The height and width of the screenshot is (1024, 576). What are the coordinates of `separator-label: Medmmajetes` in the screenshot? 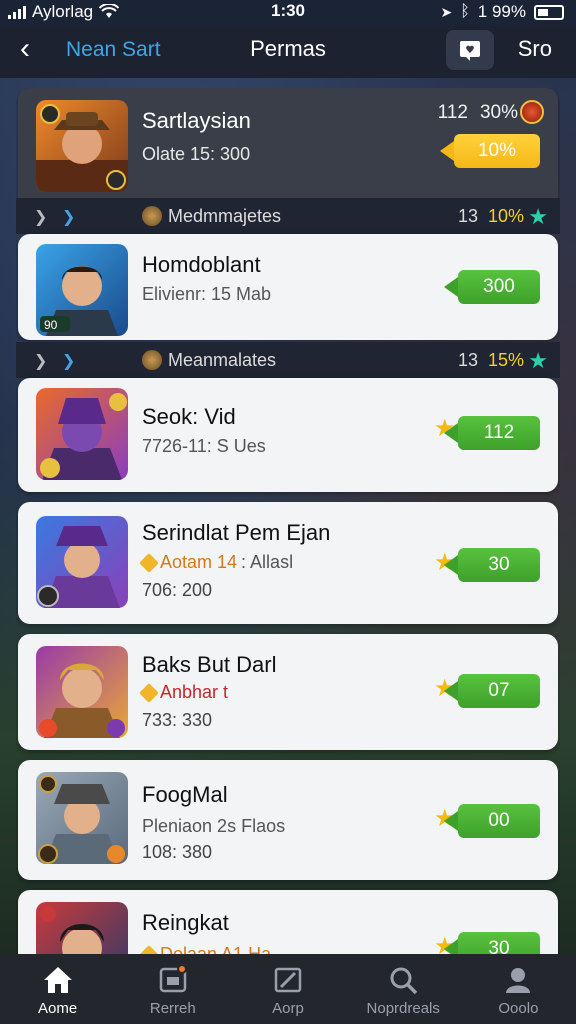 It's located at (225, 216).